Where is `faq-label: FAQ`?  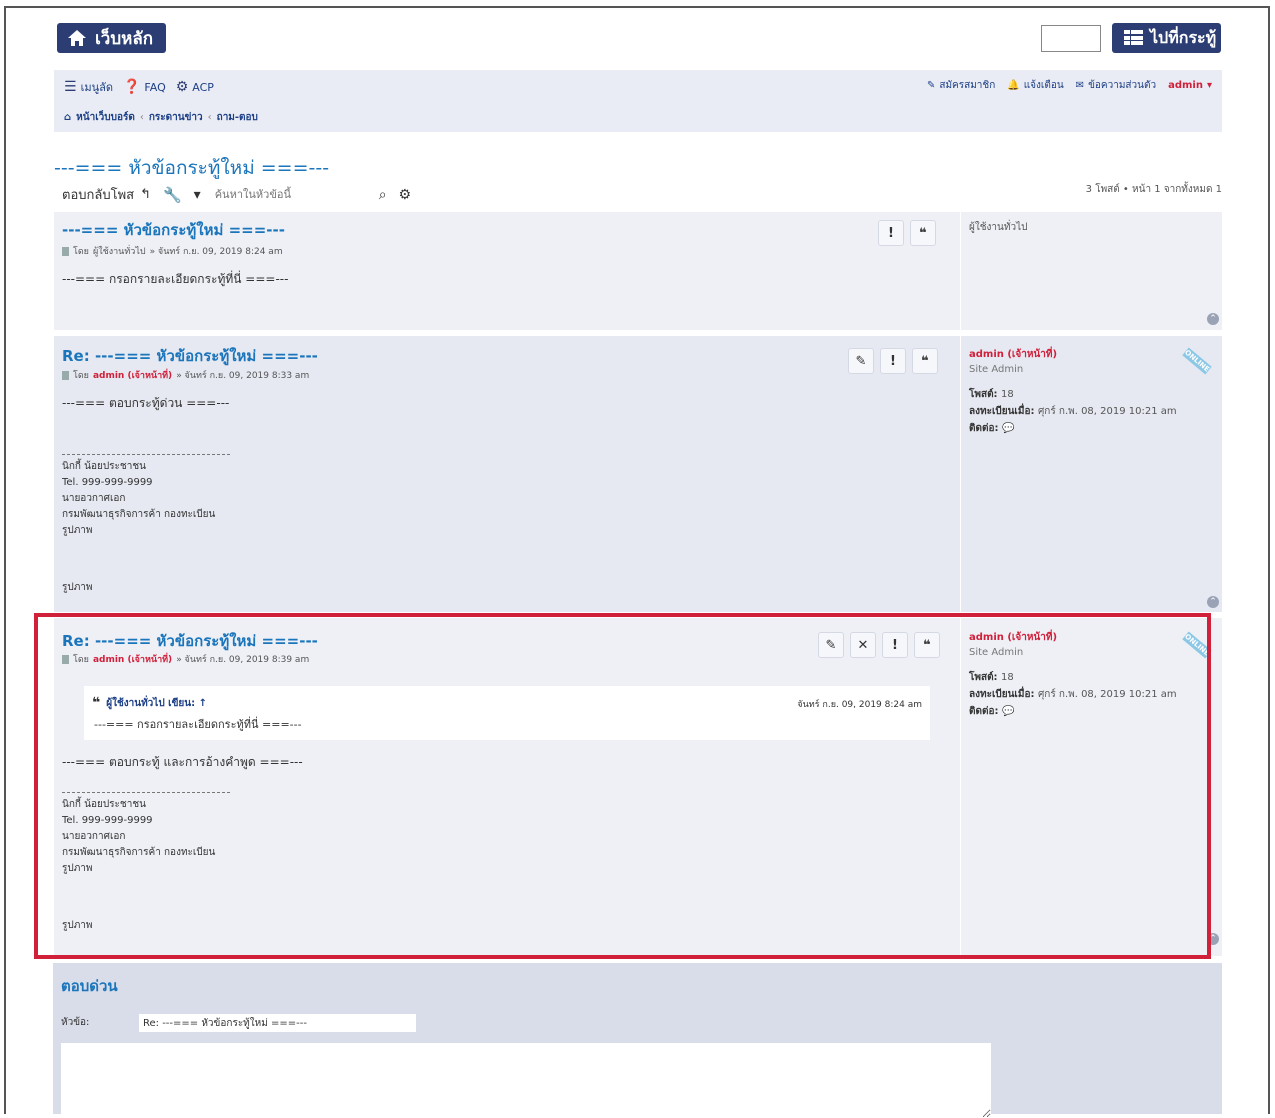
faq-label: FAQ is located at coordinates (155, 87).